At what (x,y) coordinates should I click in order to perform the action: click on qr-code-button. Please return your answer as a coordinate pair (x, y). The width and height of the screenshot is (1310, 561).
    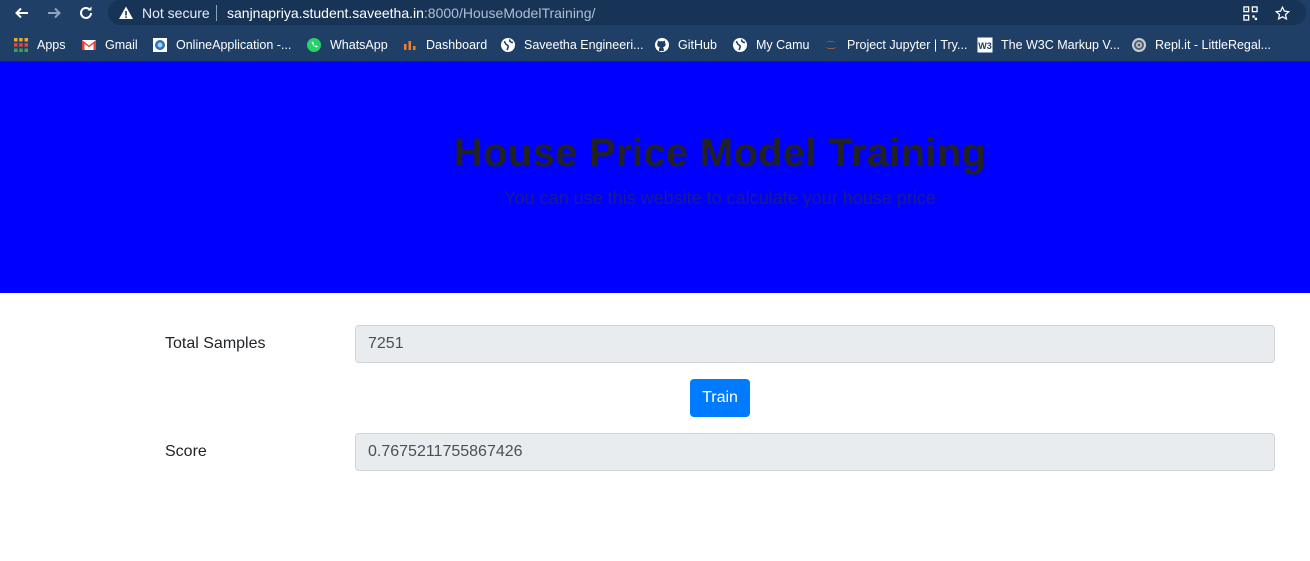
    Looking at the image, I should click on (1250, 13).